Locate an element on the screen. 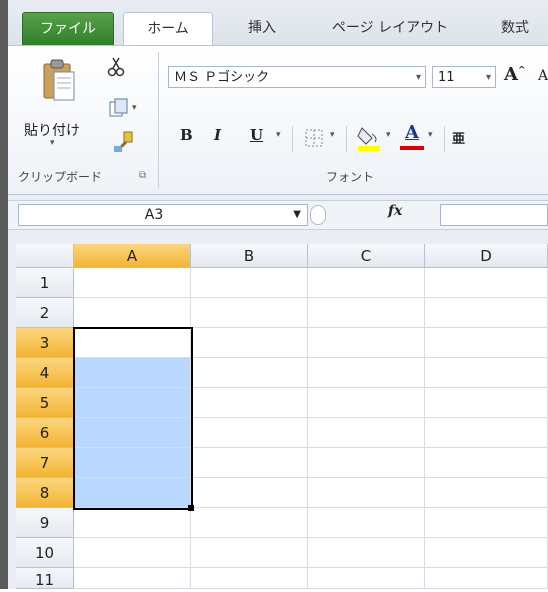 The width and height of the screenshot is (548, 592). tab-formulas: 数式 is located at coordinates (514, 28).